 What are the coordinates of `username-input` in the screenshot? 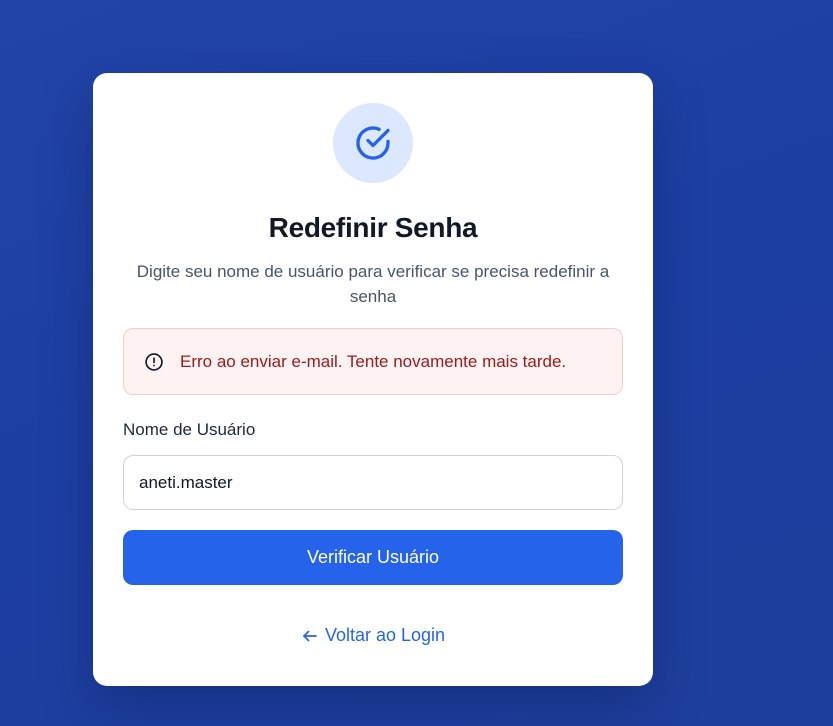 It's located at (373, 482).